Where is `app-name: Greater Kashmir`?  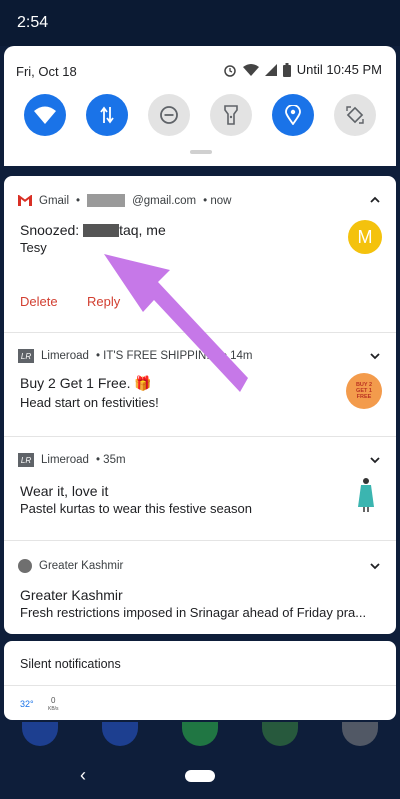 app-name: Greater Kashmir is located at coordinates (81, 566).